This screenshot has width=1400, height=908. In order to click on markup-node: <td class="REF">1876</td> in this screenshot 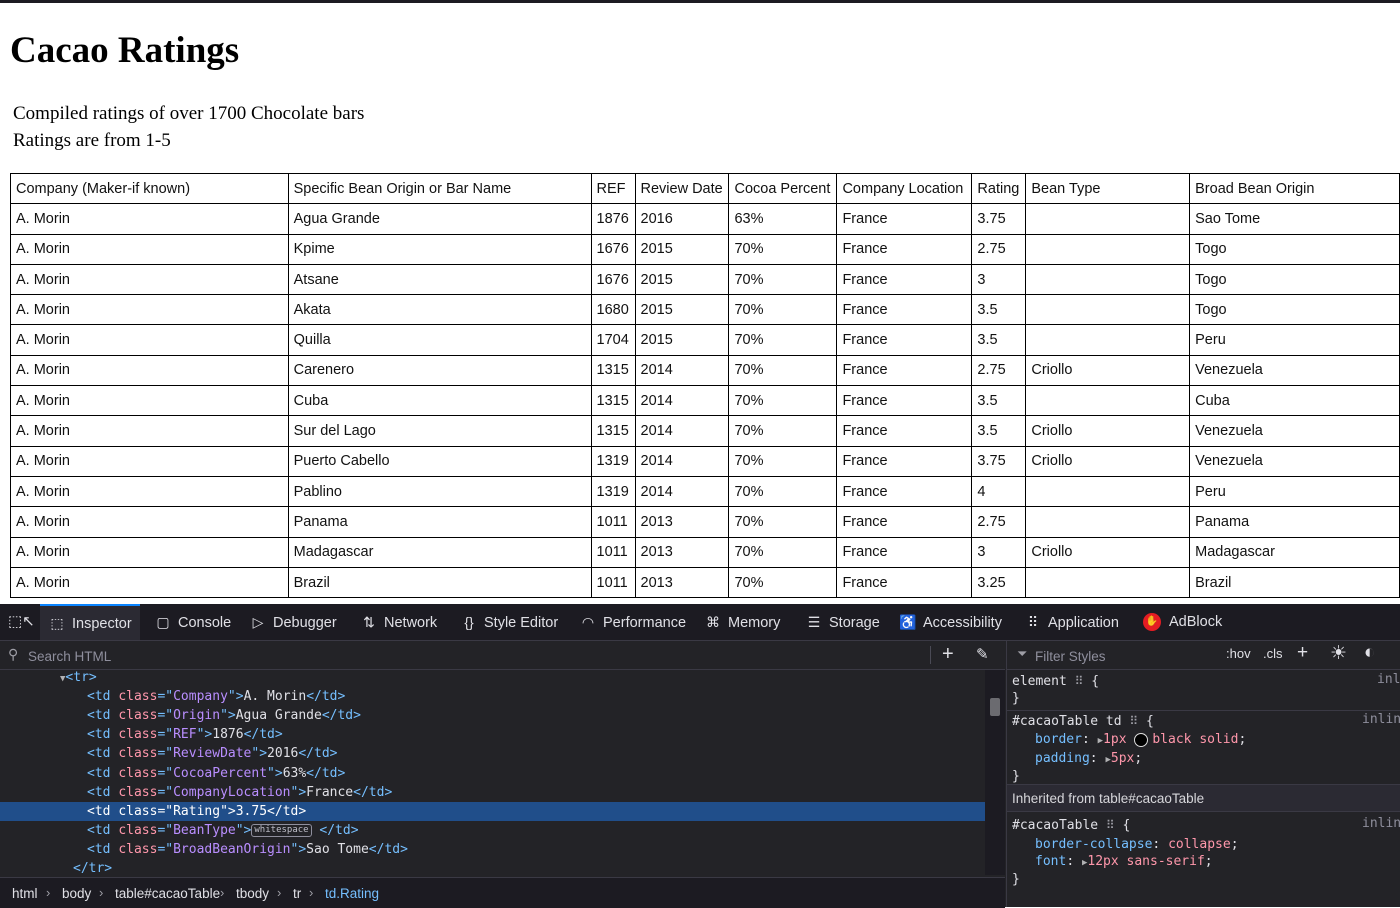, I will do `click(492, 734)`.